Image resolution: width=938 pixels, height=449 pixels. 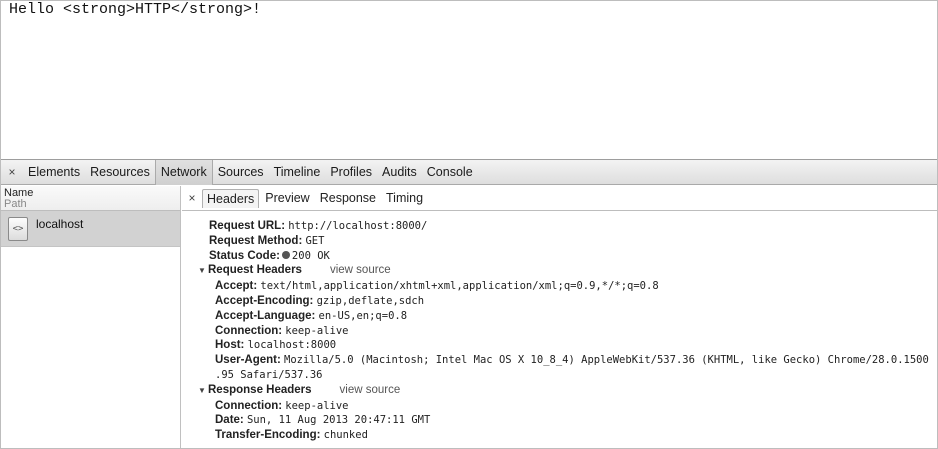 I want to click on status-dot-icon, so click(x=285, y=254).